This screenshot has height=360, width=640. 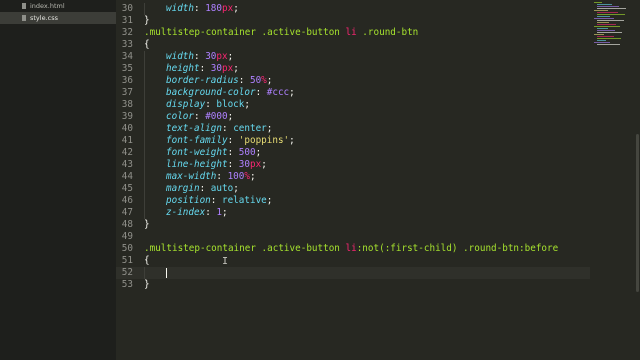 I want to click on code-text: text-align: center;, so click(x=219, y=129).